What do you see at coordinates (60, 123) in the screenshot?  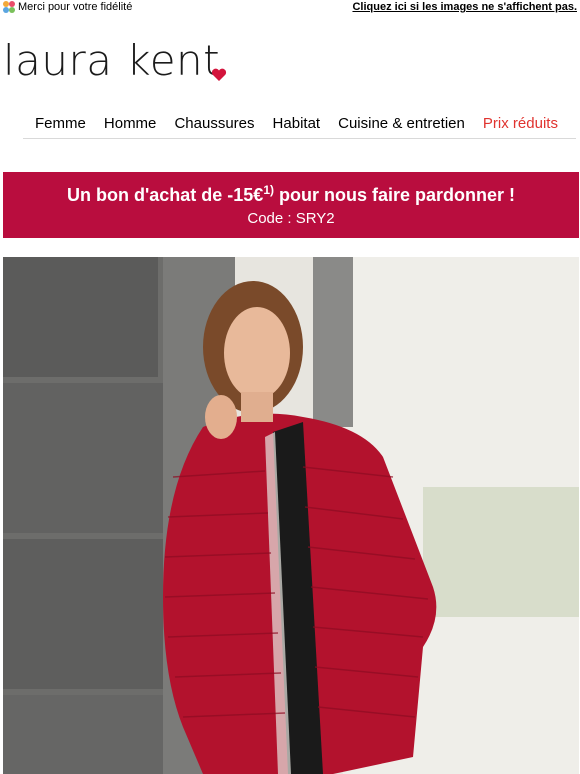 I see `nav-item-femme: Femme` at bounding box center [60, 123].